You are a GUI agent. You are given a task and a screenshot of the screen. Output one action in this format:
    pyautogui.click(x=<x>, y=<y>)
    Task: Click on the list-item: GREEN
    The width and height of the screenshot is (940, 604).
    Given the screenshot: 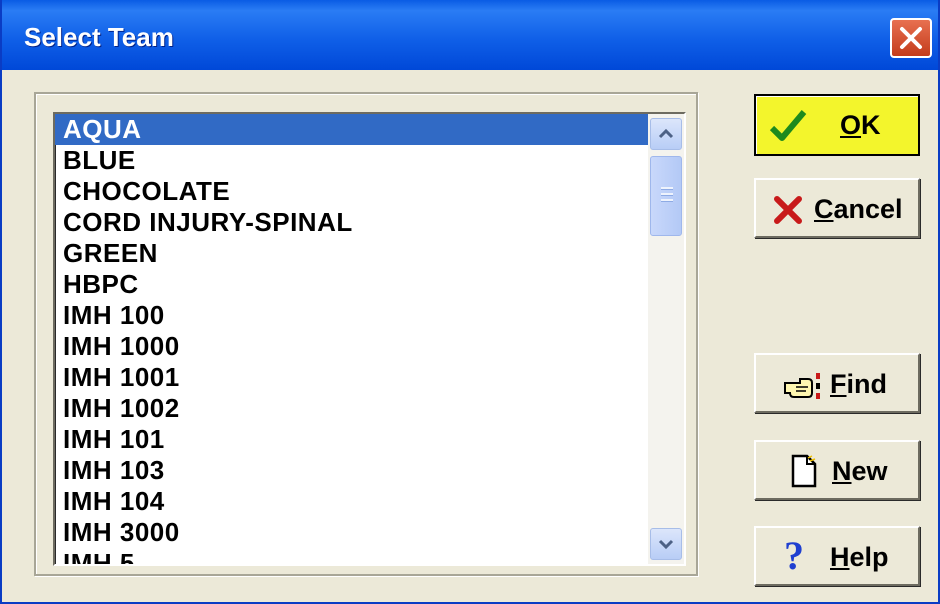 What is the action you would take?
    pyautogui.click(x=351, y=253)
    